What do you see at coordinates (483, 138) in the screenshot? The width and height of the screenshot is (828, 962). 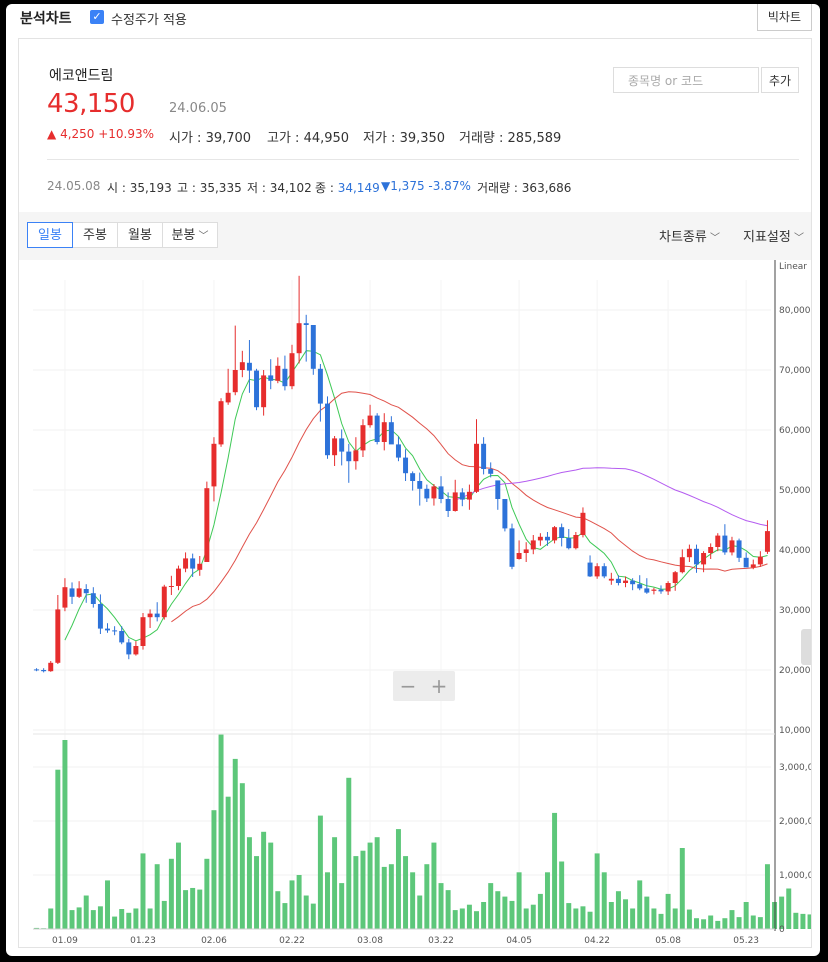 I see `volume-label: 거래량 :` at bounding box center [483, 138].